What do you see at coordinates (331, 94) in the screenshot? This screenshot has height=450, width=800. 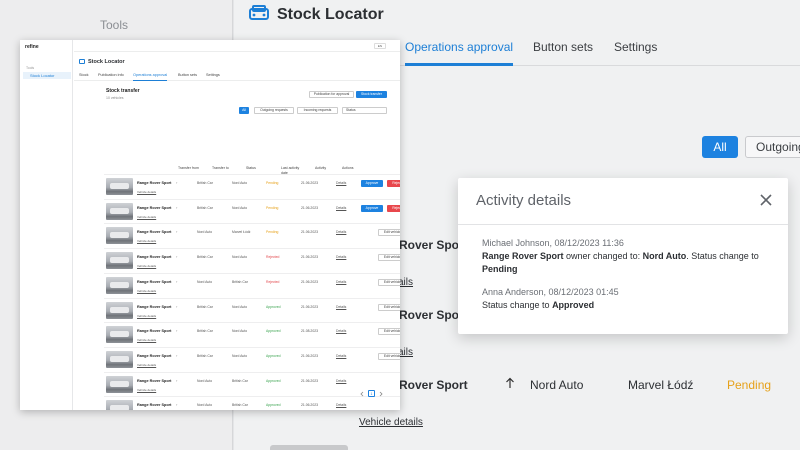 I see `publication-approval-button: Publication for approval` at bounding box center [331, 94].